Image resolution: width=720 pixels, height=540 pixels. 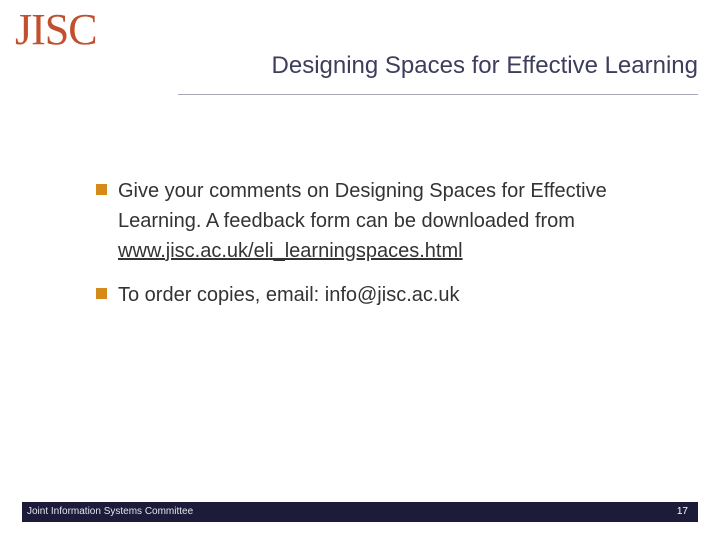 I want to click on bullet-order: To order copies, email: info@jisc.ac.uk, so click(x=386, y=295).